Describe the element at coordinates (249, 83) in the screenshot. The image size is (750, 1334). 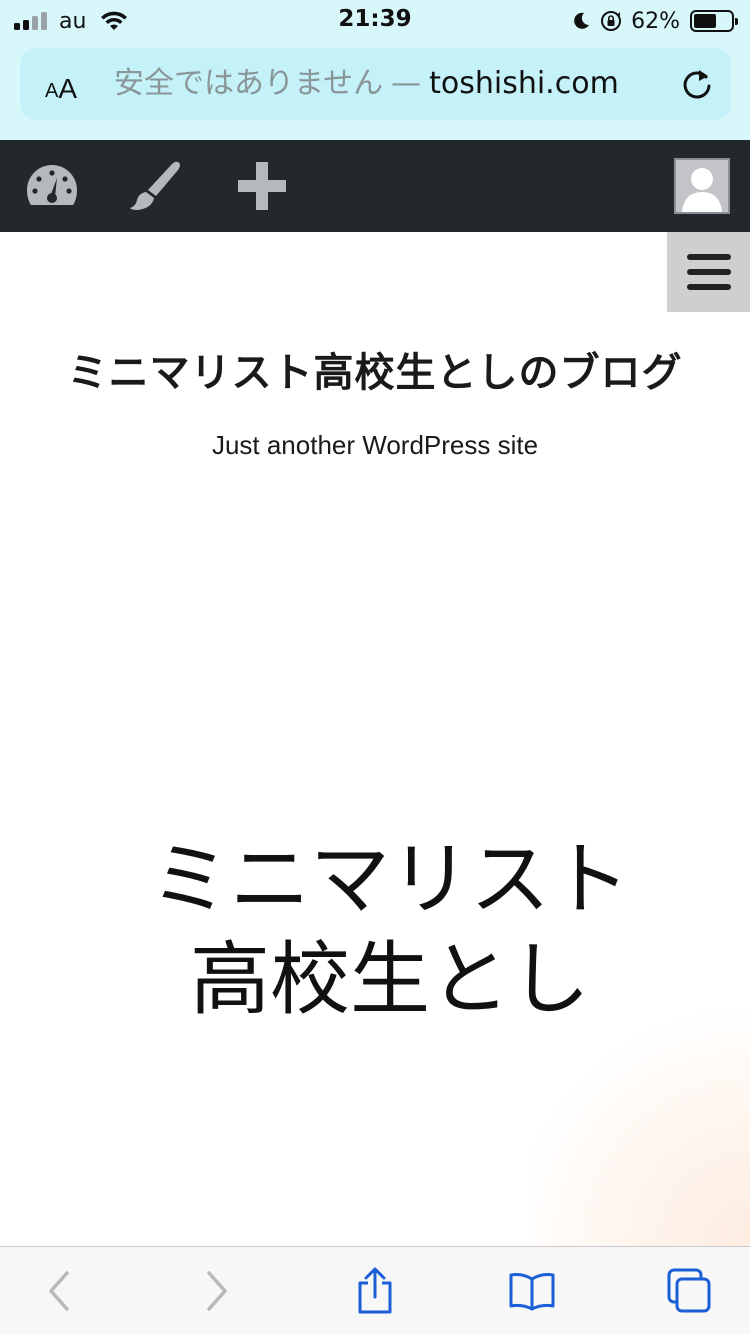
I see `insecure-warning: 安全ではありません` at that location.